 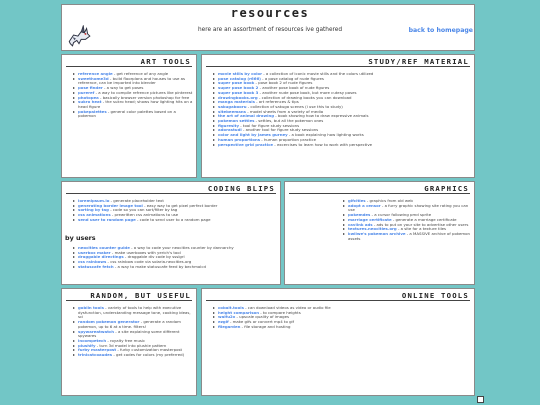 I want to click on by-users-heading: by users, so click(x=80, y=238).